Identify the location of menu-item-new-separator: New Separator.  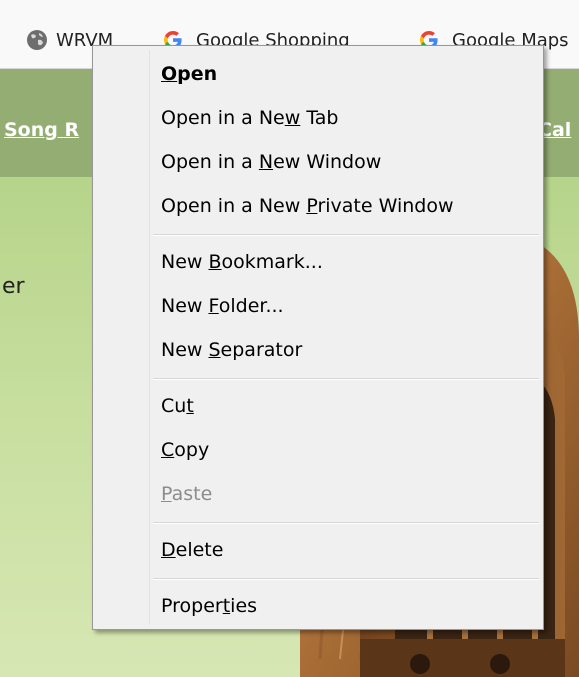
(318, 350).